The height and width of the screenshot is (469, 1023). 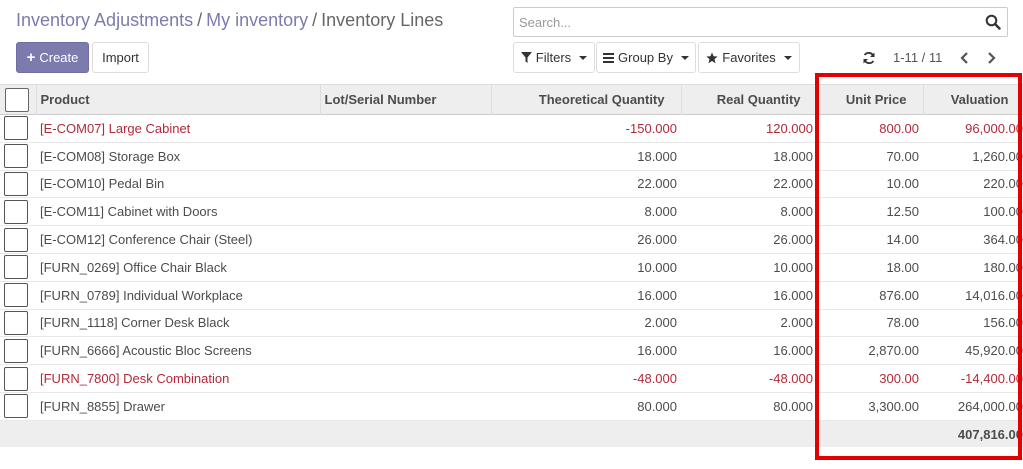 I want to click on groupby-label: Group By, so click(x=645, y=57).